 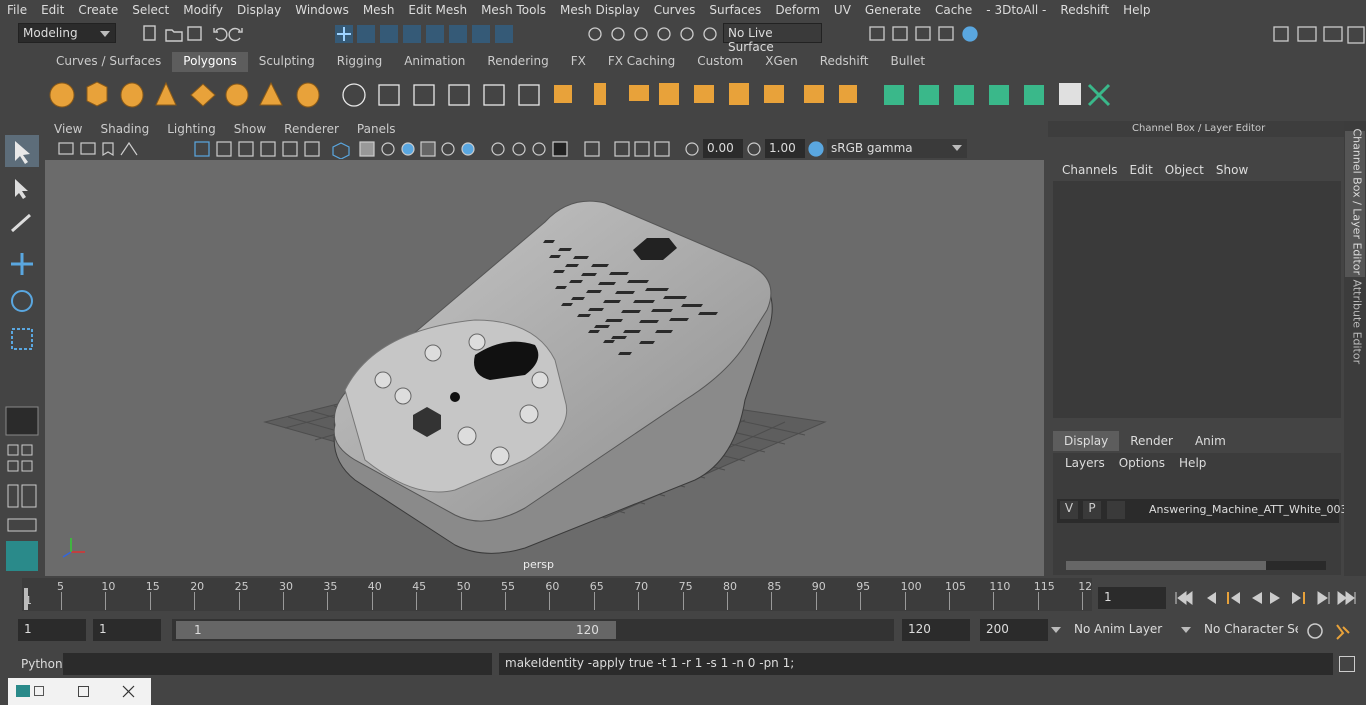 What do you see at coordinates (774, 586) in the screenshot?
I see `timeline-tick-label: 85` at bounding box center [774, 586].